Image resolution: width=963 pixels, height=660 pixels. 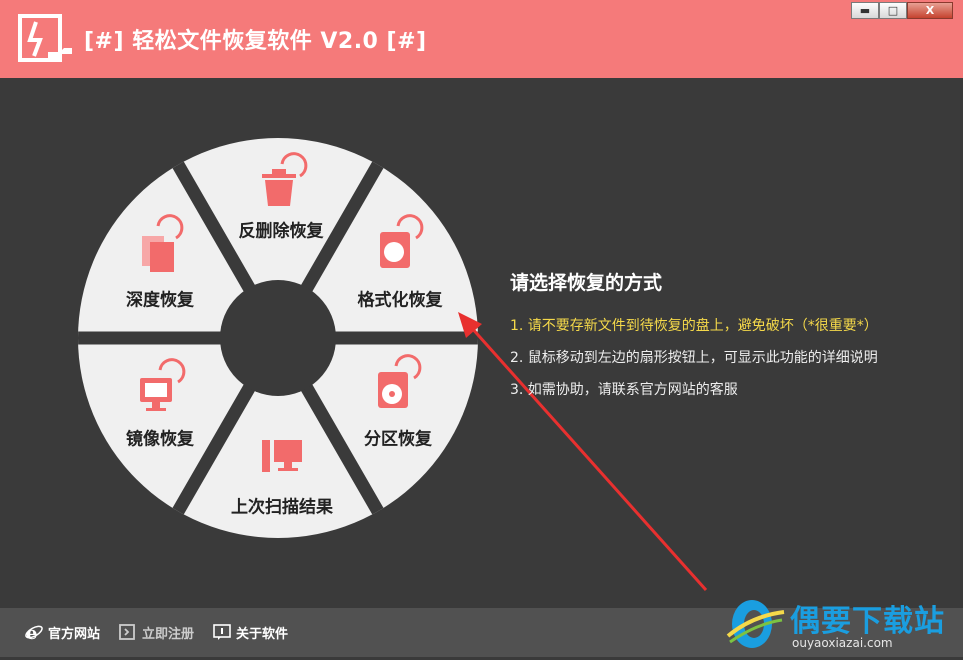 I want to click on official-site-label: 官方网站, so click(x=74, y=634).